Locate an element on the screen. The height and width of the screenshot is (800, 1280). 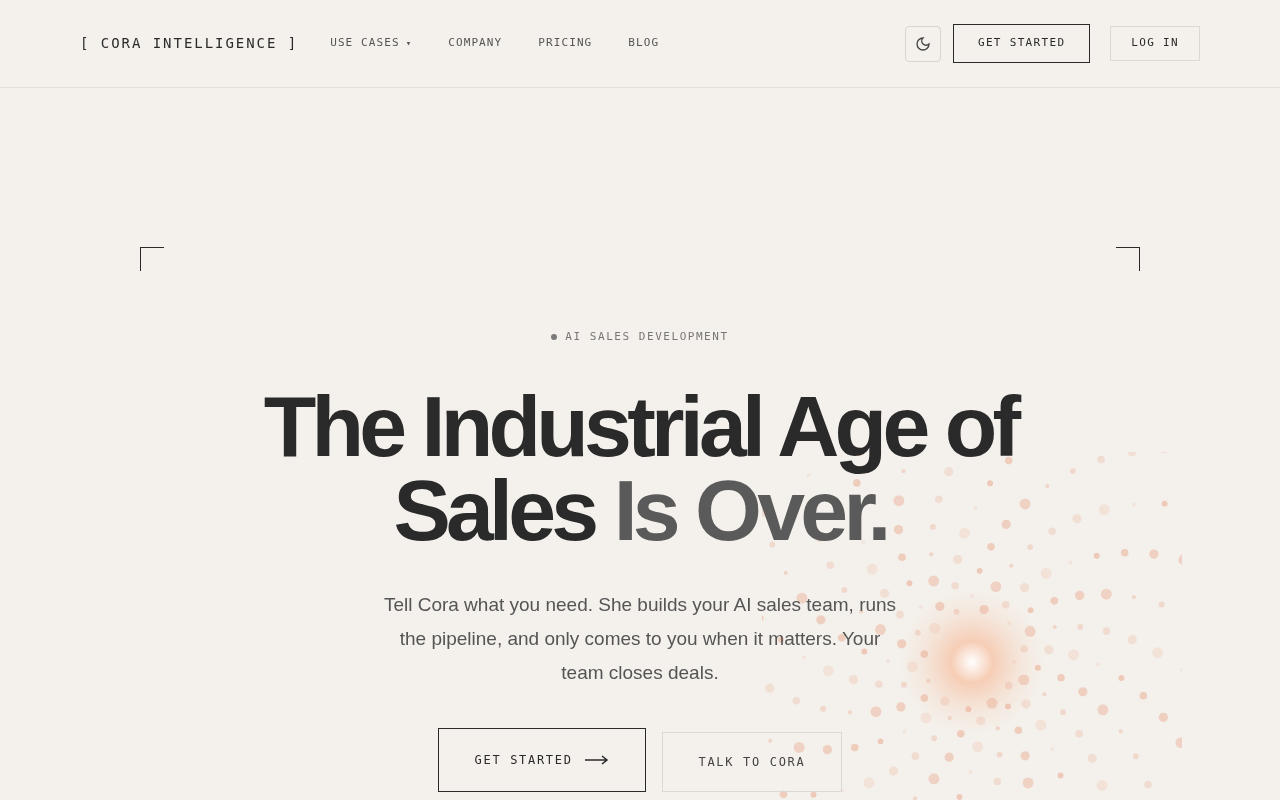
nav-link: USE CASES ▾ is located at coordinates (371, 43).